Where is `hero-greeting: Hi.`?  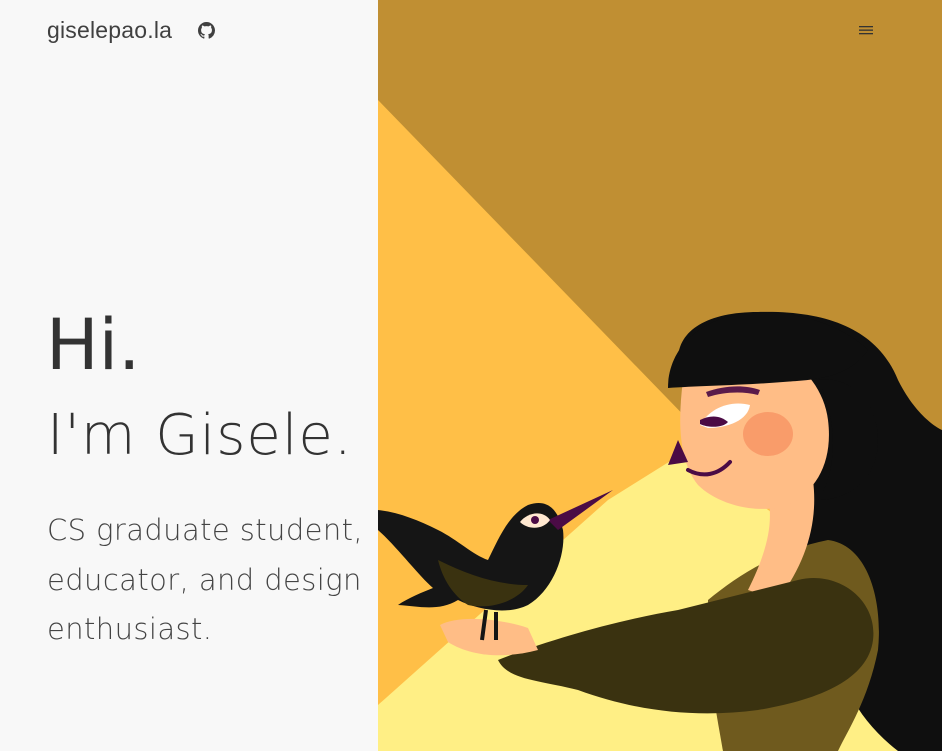 hero-greeting: Hi. is located at coordinates (93, 345).